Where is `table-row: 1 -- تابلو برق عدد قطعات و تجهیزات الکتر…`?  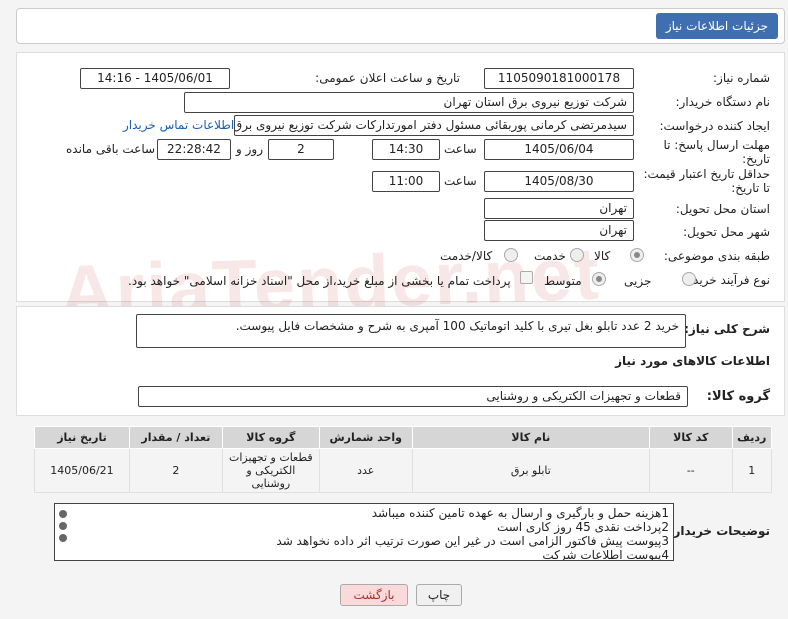
table-row: 1 -- تابلو برق عدد قطعات و تجهیزات الکتر… is located at coordinates (403, 470).